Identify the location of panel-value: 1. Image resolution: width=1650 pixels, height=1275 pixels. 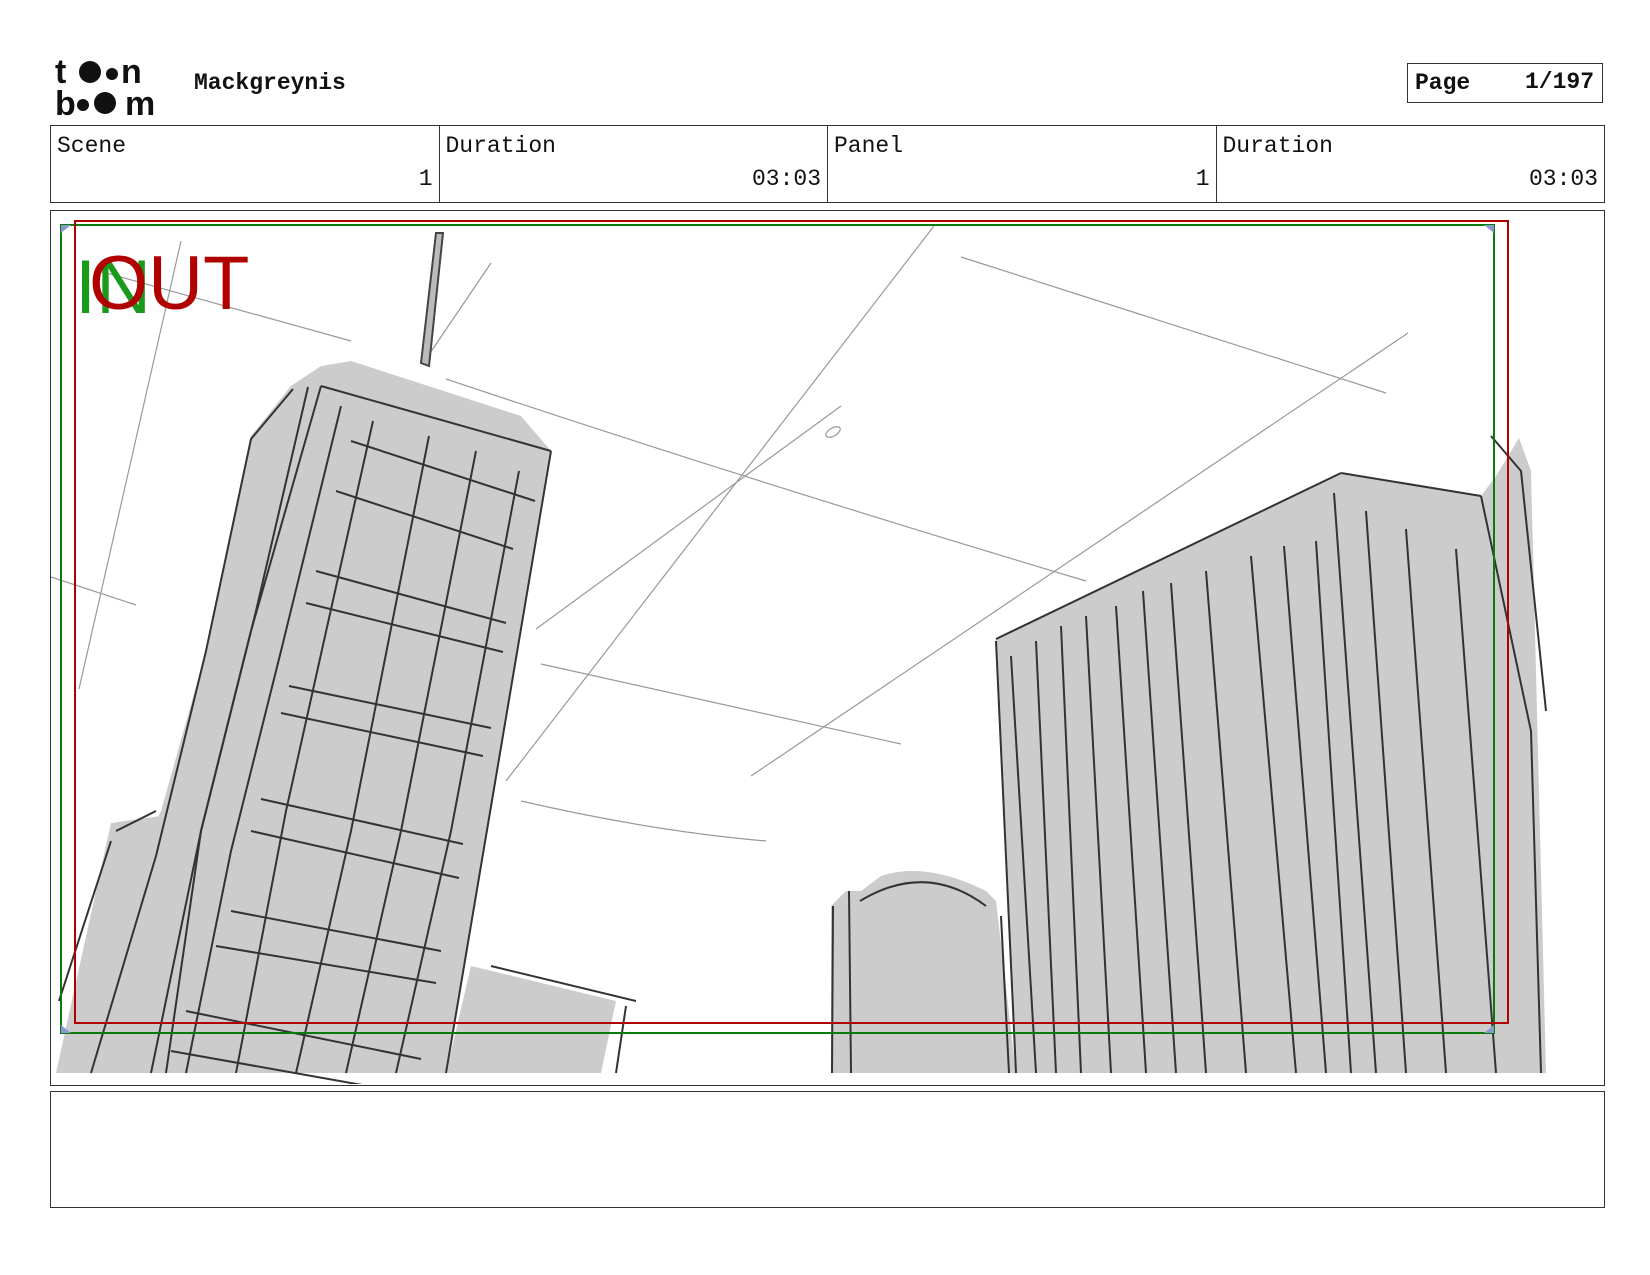
(1202, 179).